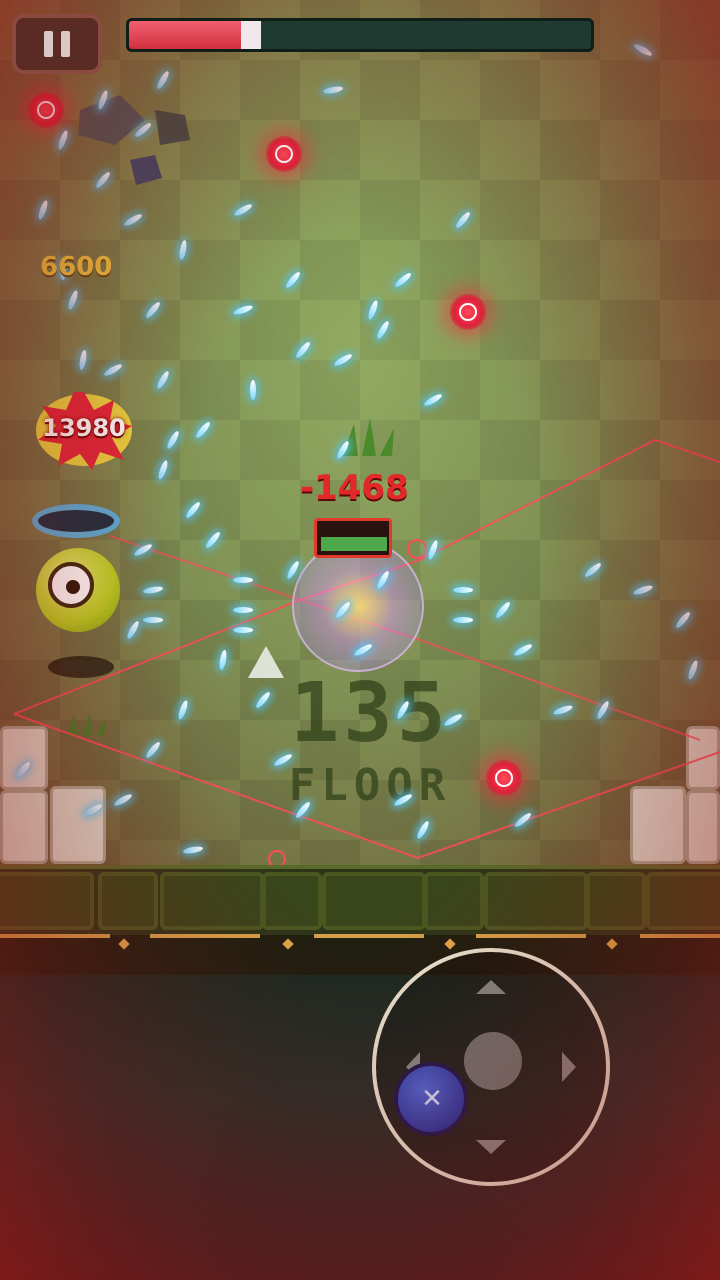 The height and width of the screenshot is (1280, 720). What do you see at coordinates (353, 538) in the screenshot?
I see `player-health-bar` at bounding box center [353, 538].